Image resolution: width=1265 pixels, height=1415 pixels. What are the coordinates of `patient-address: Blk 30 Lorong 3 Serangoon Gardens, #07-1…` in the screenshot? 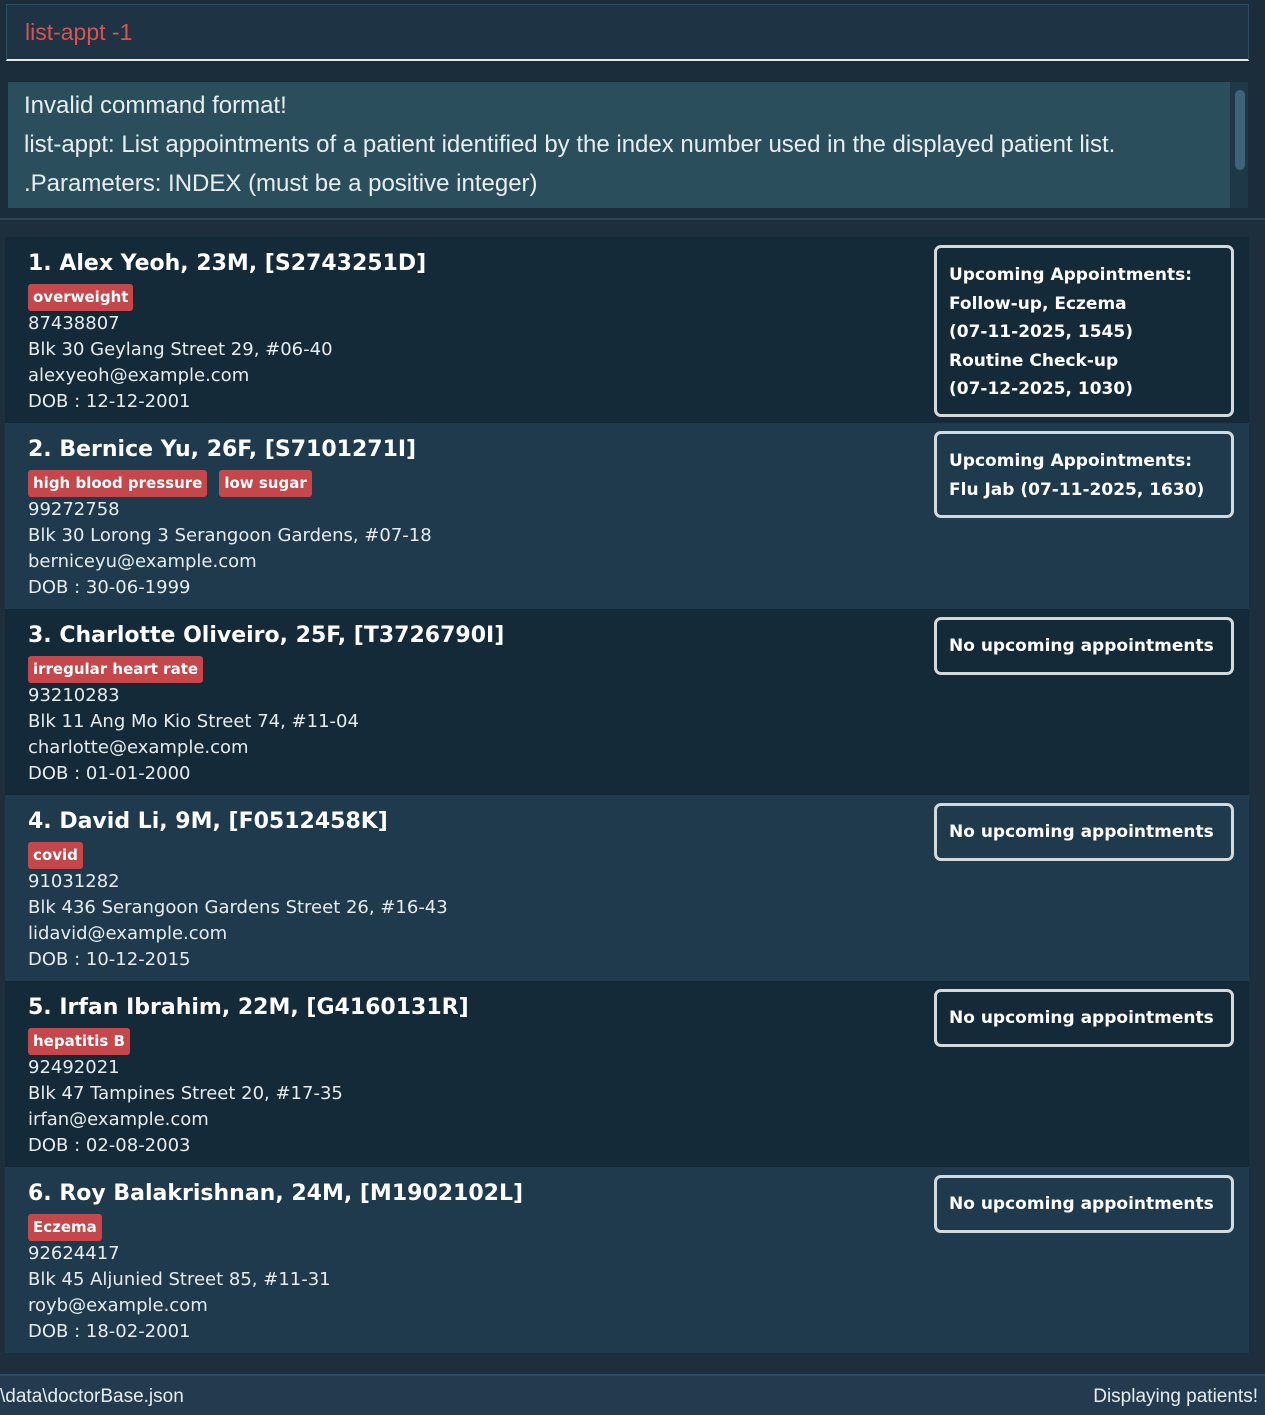 It's located at (230, 535).